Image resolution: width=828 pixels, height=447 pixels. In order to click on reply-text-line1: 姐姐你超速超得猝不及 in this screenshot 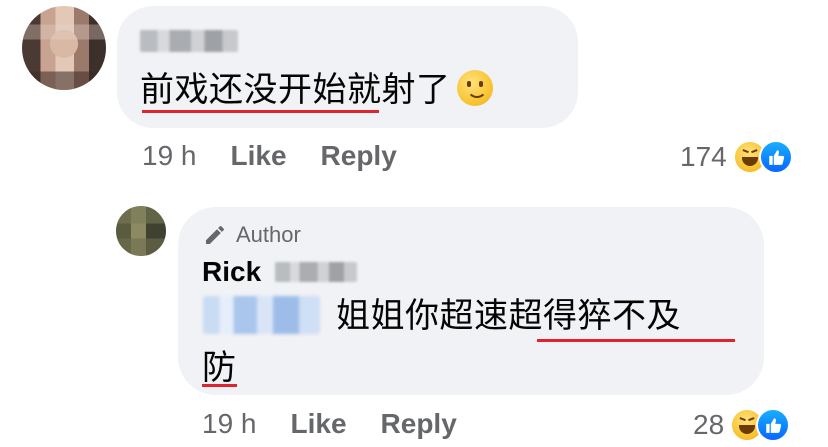, I will do `click(508, 316)`.